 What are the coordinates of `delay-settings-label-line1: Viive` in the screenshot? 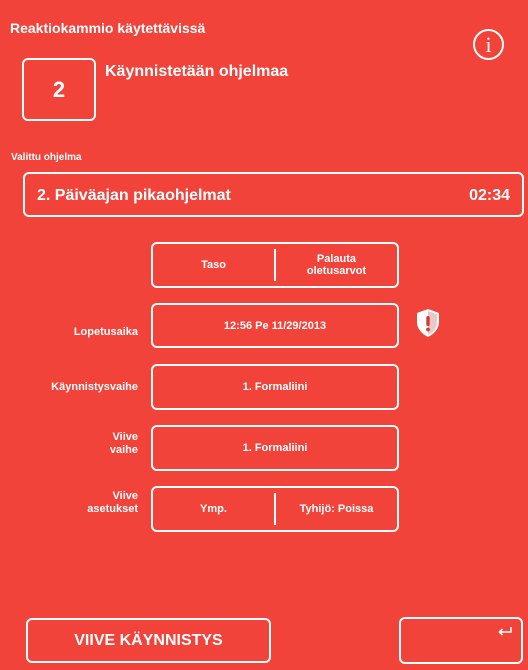 It's located at (125, 496).